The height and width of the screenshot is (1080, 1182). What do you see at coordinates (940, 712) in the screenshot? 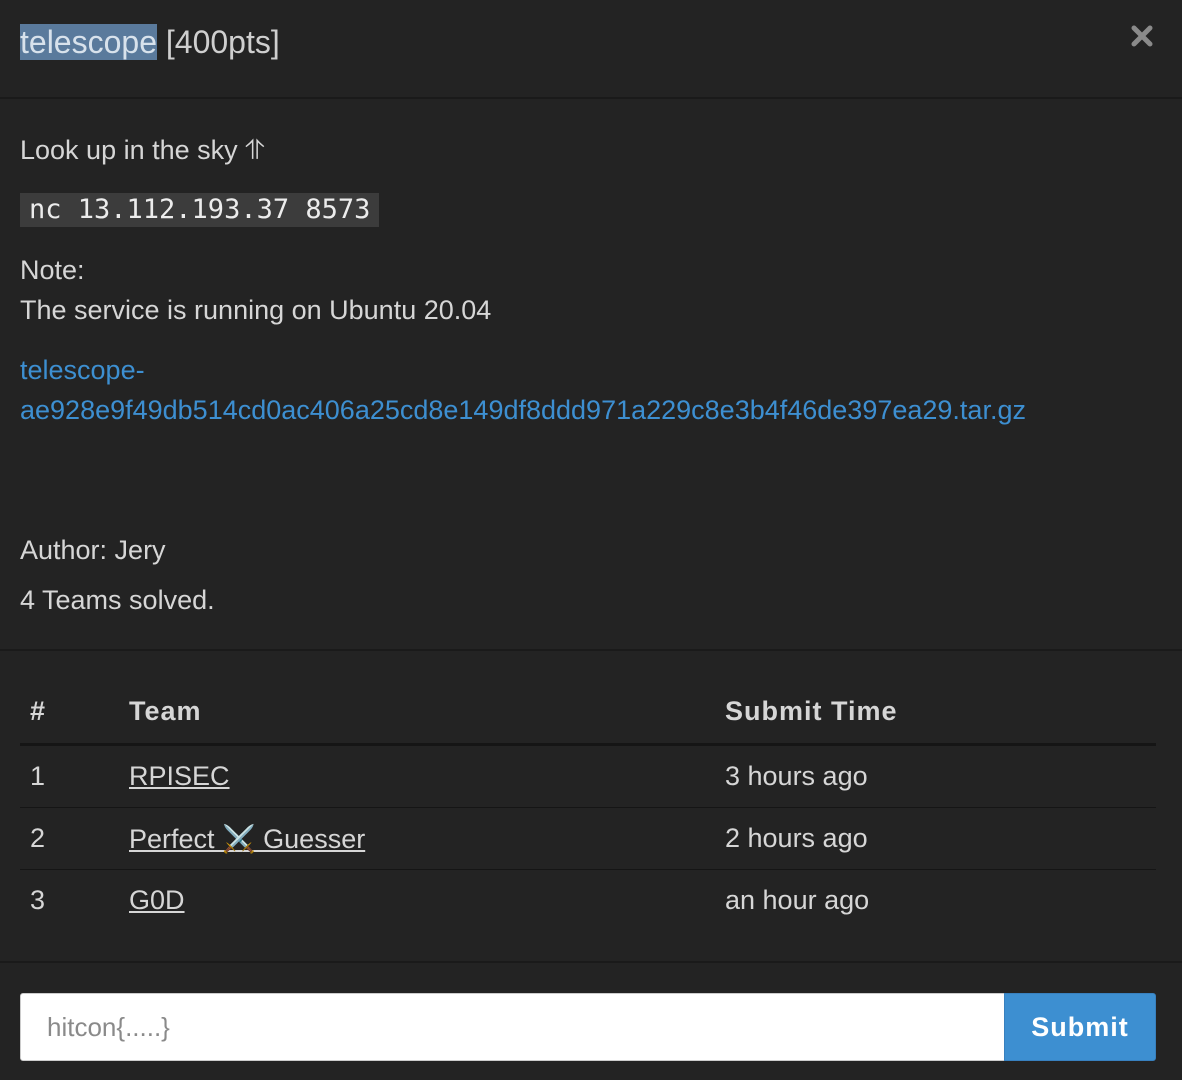
I see `header-submit-time: Submit Time` at bounding box center [940, 712].